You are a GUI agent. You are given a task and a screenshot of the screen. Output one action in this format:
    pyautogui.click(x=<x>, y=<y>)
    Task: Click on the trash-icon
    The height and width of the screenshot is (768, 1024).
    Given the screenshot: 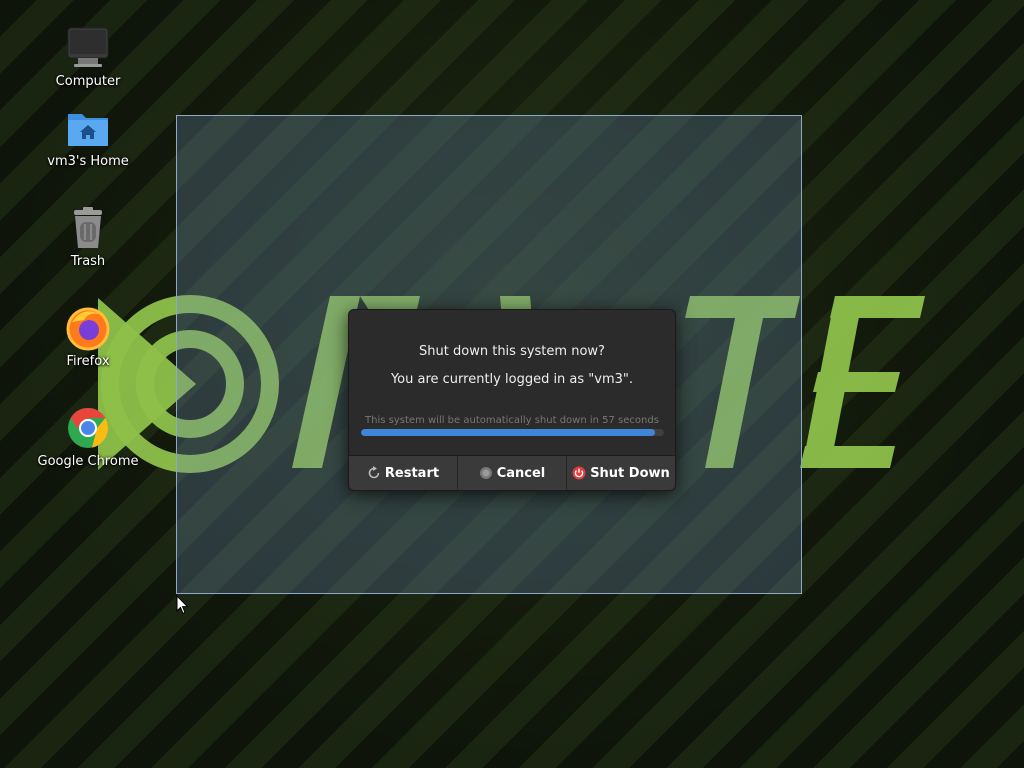 What is the action you would take?
    pyautogui.click(x=88, y=227)
    